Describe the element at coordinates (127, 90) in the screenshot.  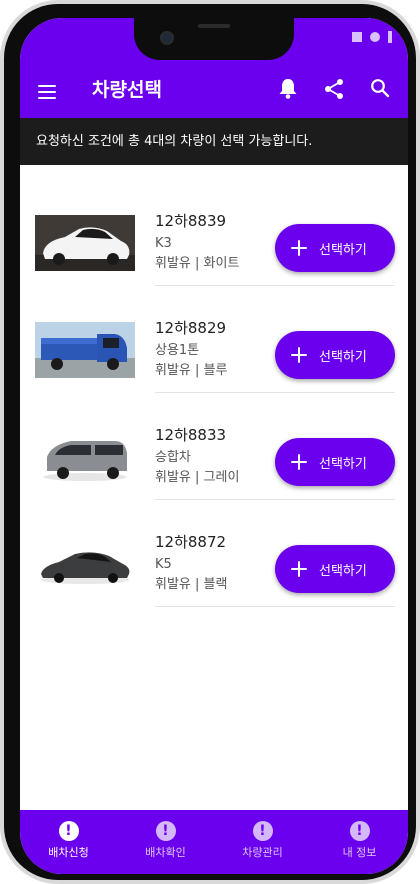
I see `page-title: 차량선택` at that location.